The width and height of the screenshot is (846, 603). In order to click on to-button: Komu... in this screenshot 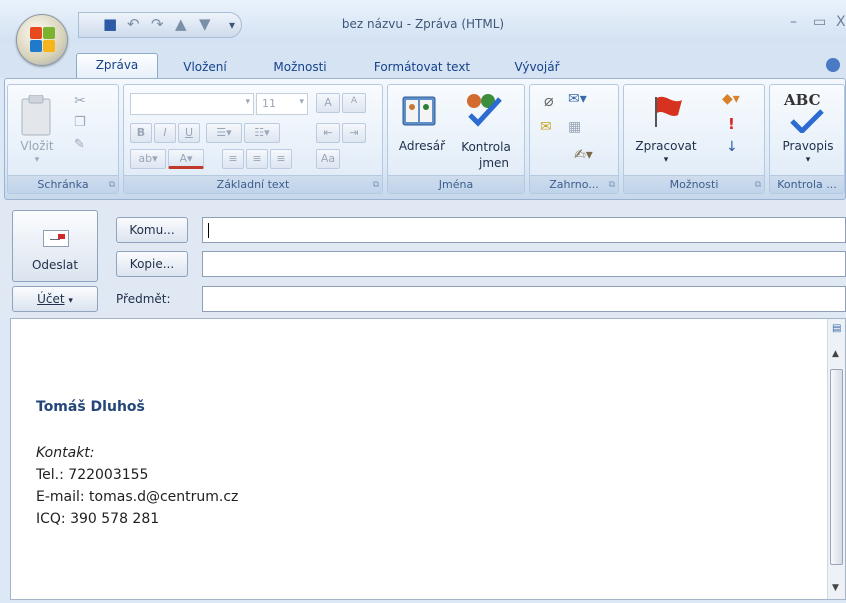, I will do `click(152, 230)`.